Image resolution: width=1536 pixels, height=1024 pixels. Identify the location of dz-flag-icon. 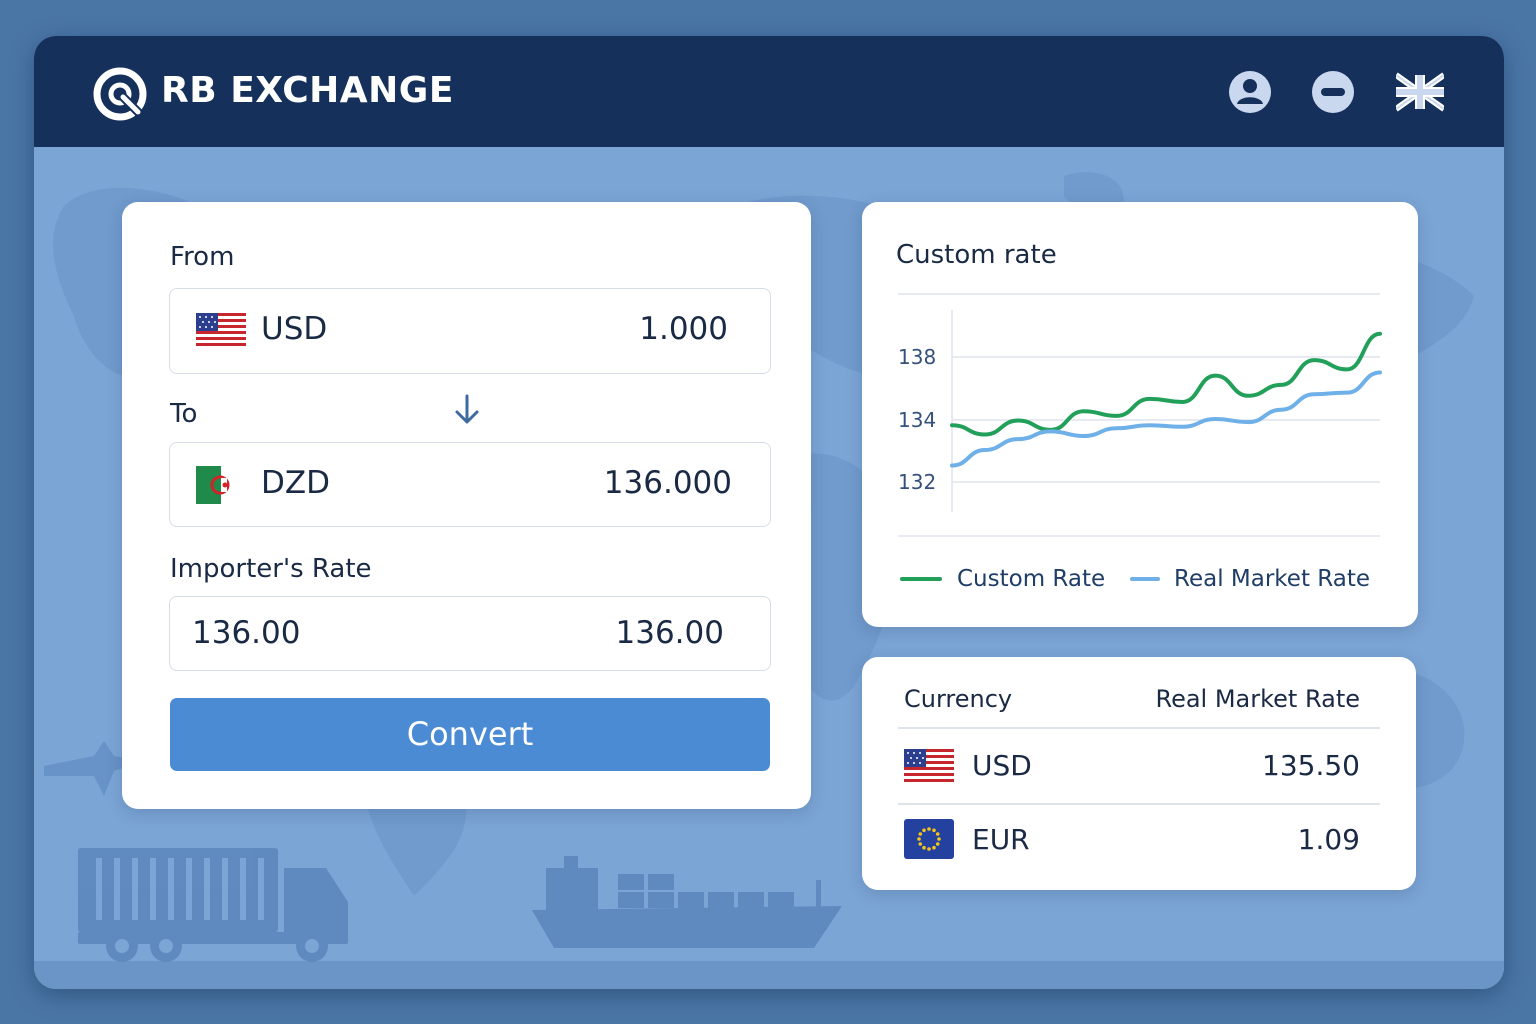
(221, 485).